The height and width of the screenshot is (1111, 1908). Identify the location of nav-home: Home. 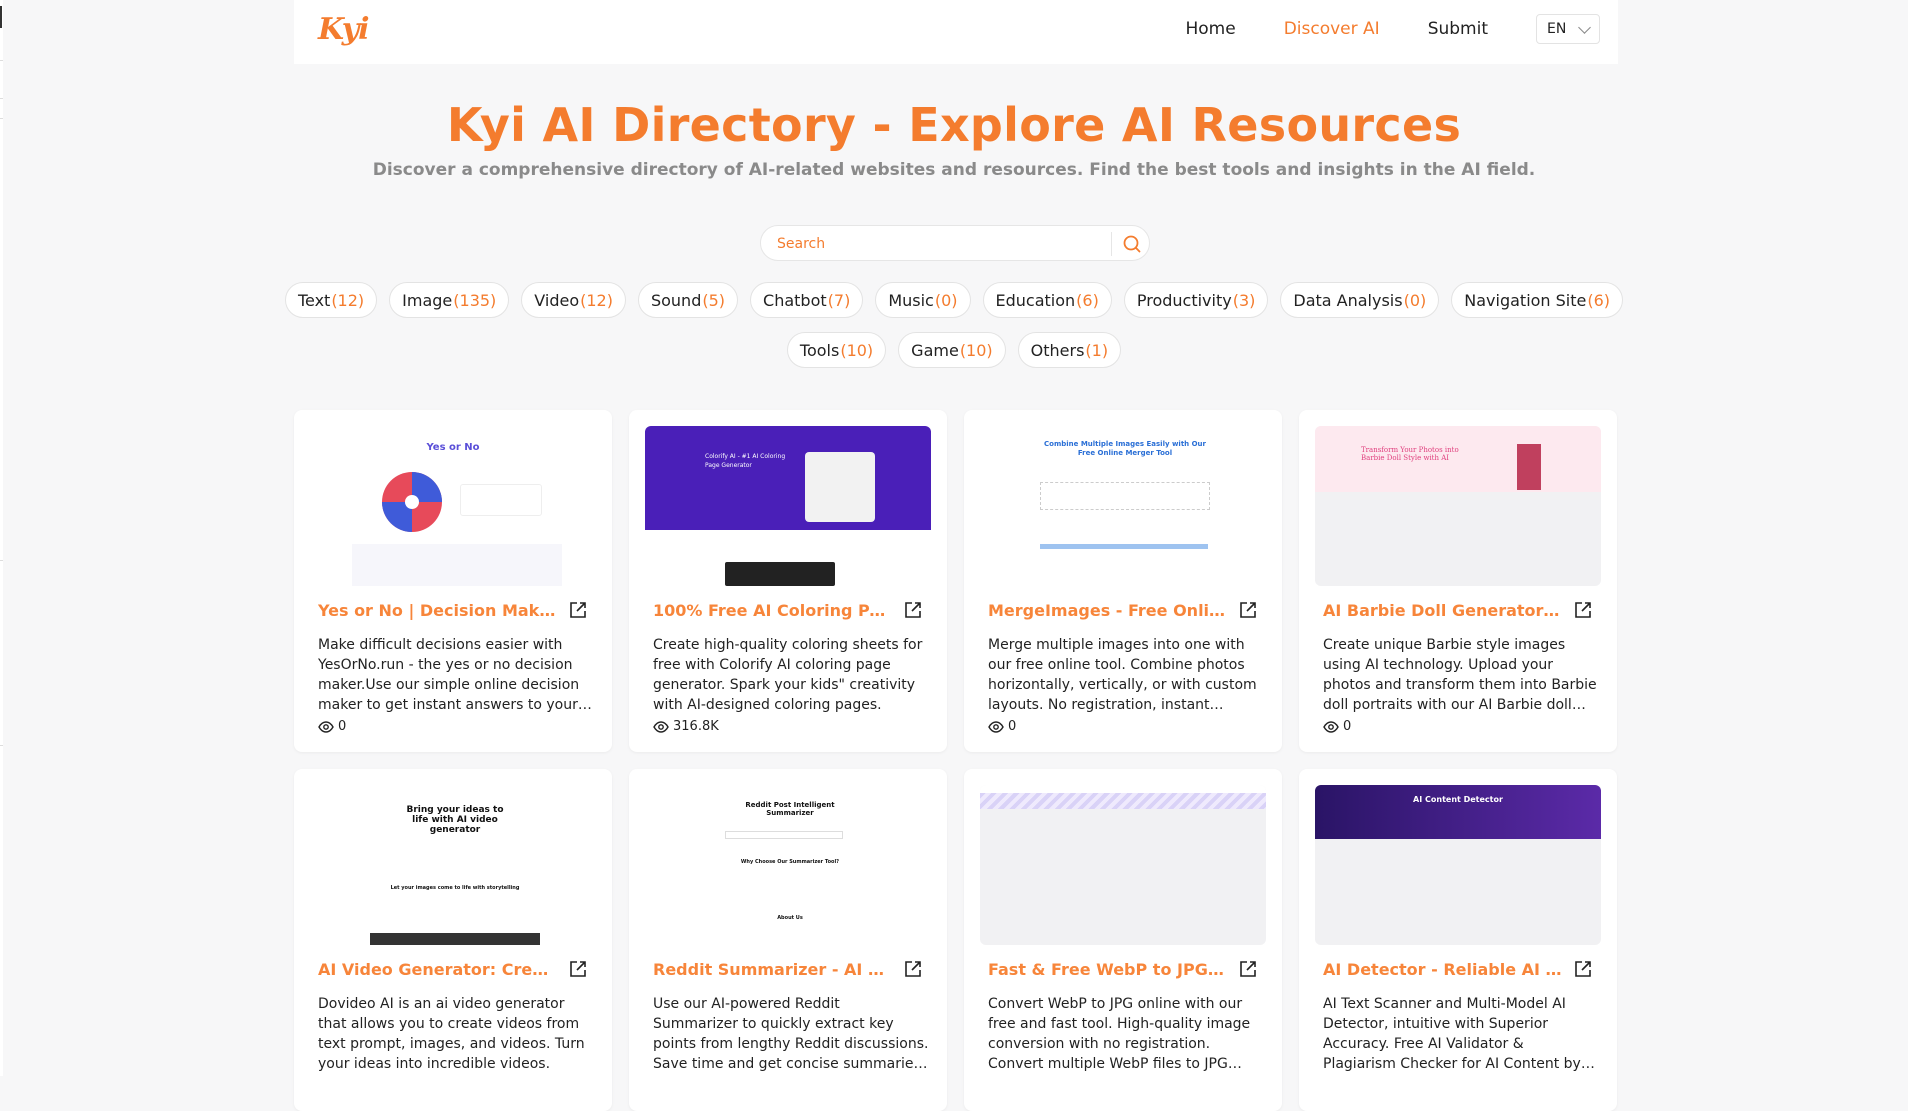
(1211, 29).